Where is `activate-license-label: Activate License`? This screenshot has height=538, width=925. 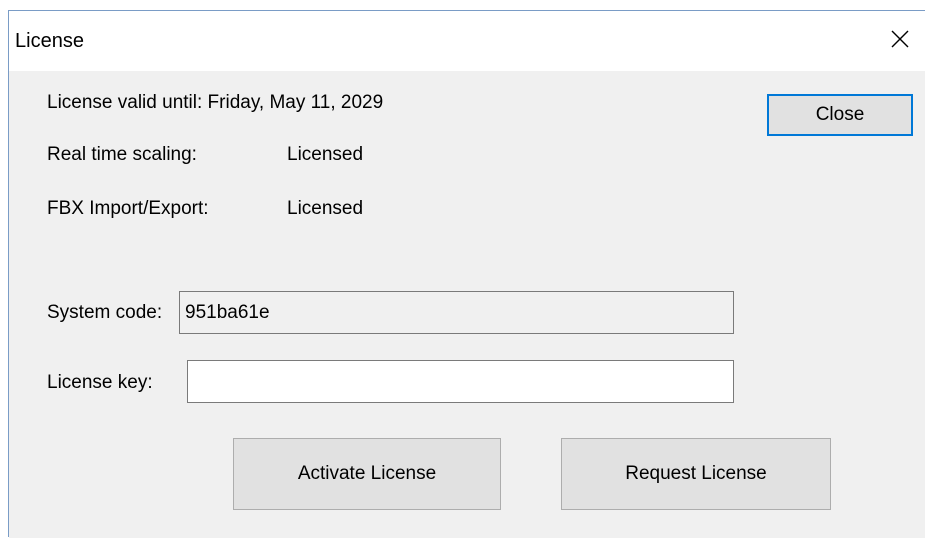 activate-license-label: Activate License is located at coordinates (367, 473).